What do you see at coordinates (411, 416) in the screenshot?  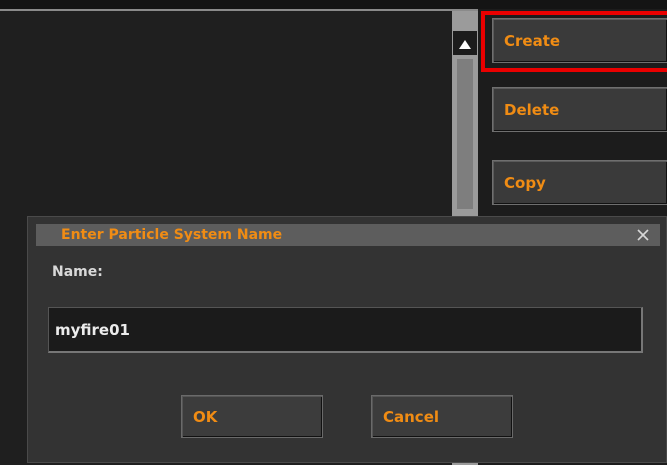 I see `cancel-button-label: Cancel` at bounding box center [411, 416].